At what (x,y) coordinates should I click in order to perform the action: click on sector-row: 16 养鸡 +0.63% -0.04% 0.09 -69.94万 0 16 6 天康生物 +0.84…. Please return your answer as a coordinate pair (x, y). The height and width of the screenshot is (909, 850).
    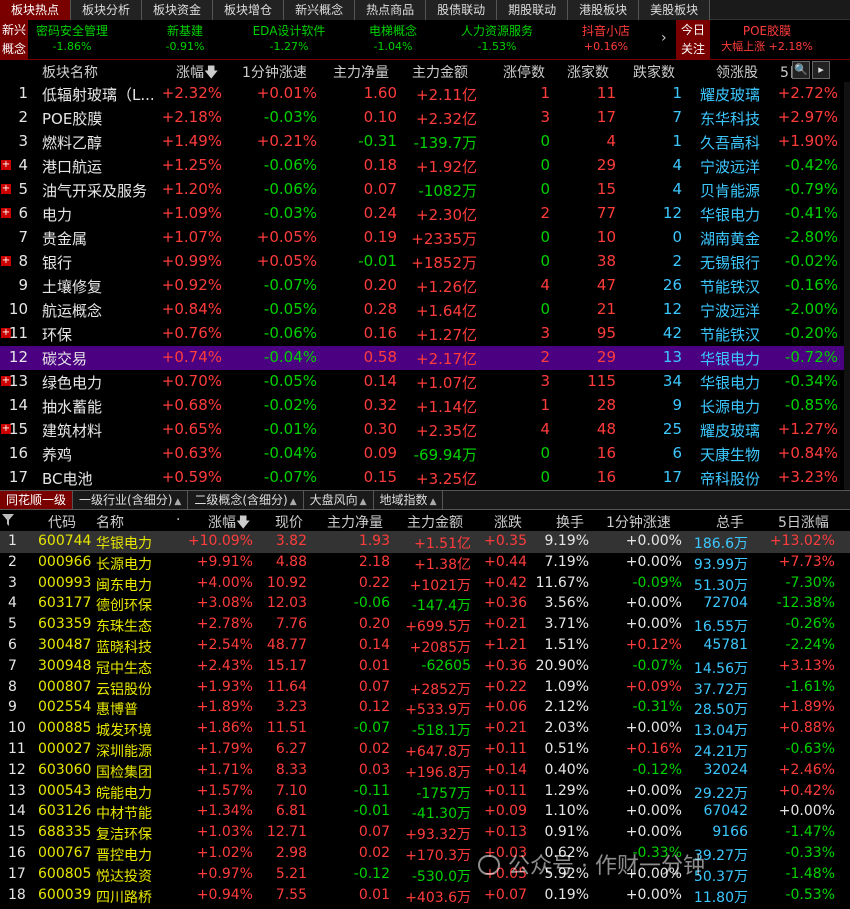
    Looking at the image, I should click on (425, 454).